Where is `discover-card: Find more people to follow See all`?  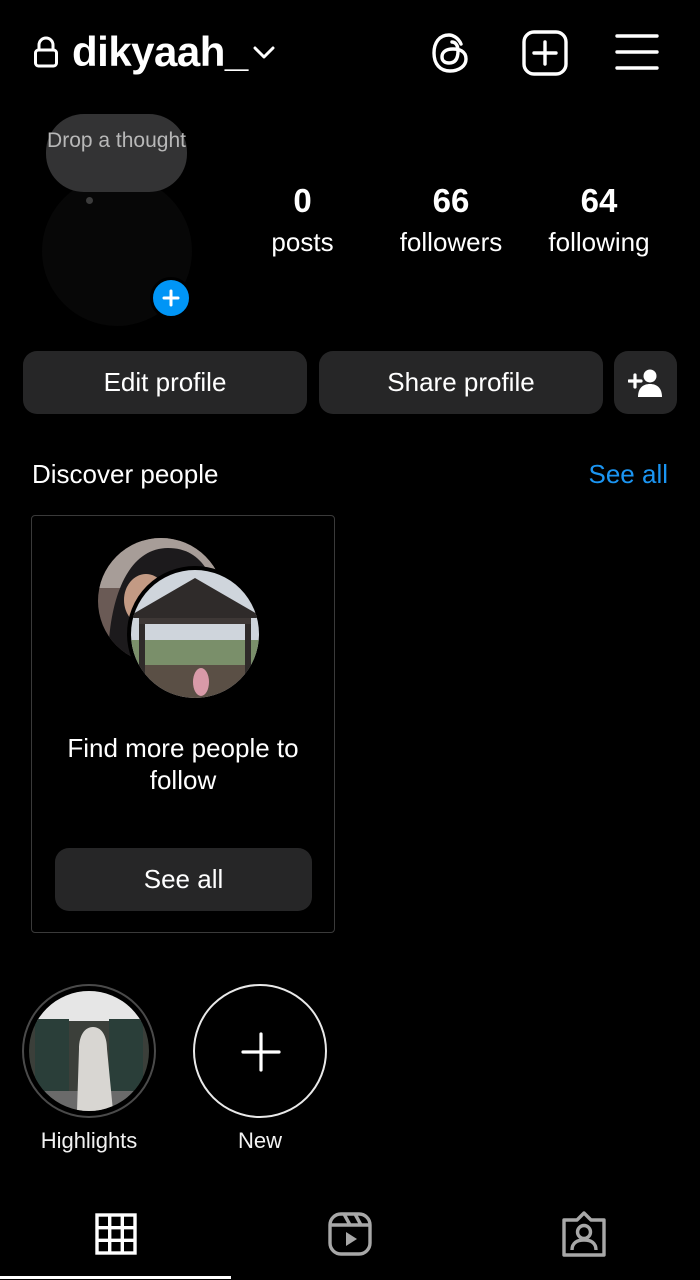
discover-card: Find more people to follow See all is located at coordinates (183, 724).